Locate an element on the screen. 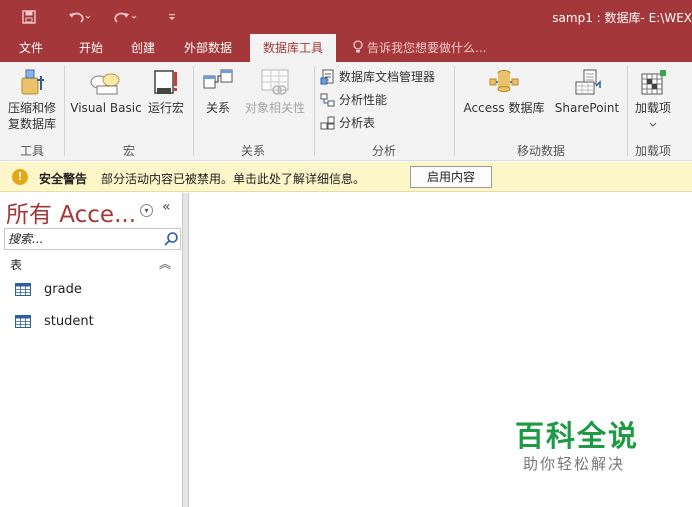 This screenshot has height=507, width=692. addins-button: 加载项 is located at coordinates (653, 100).